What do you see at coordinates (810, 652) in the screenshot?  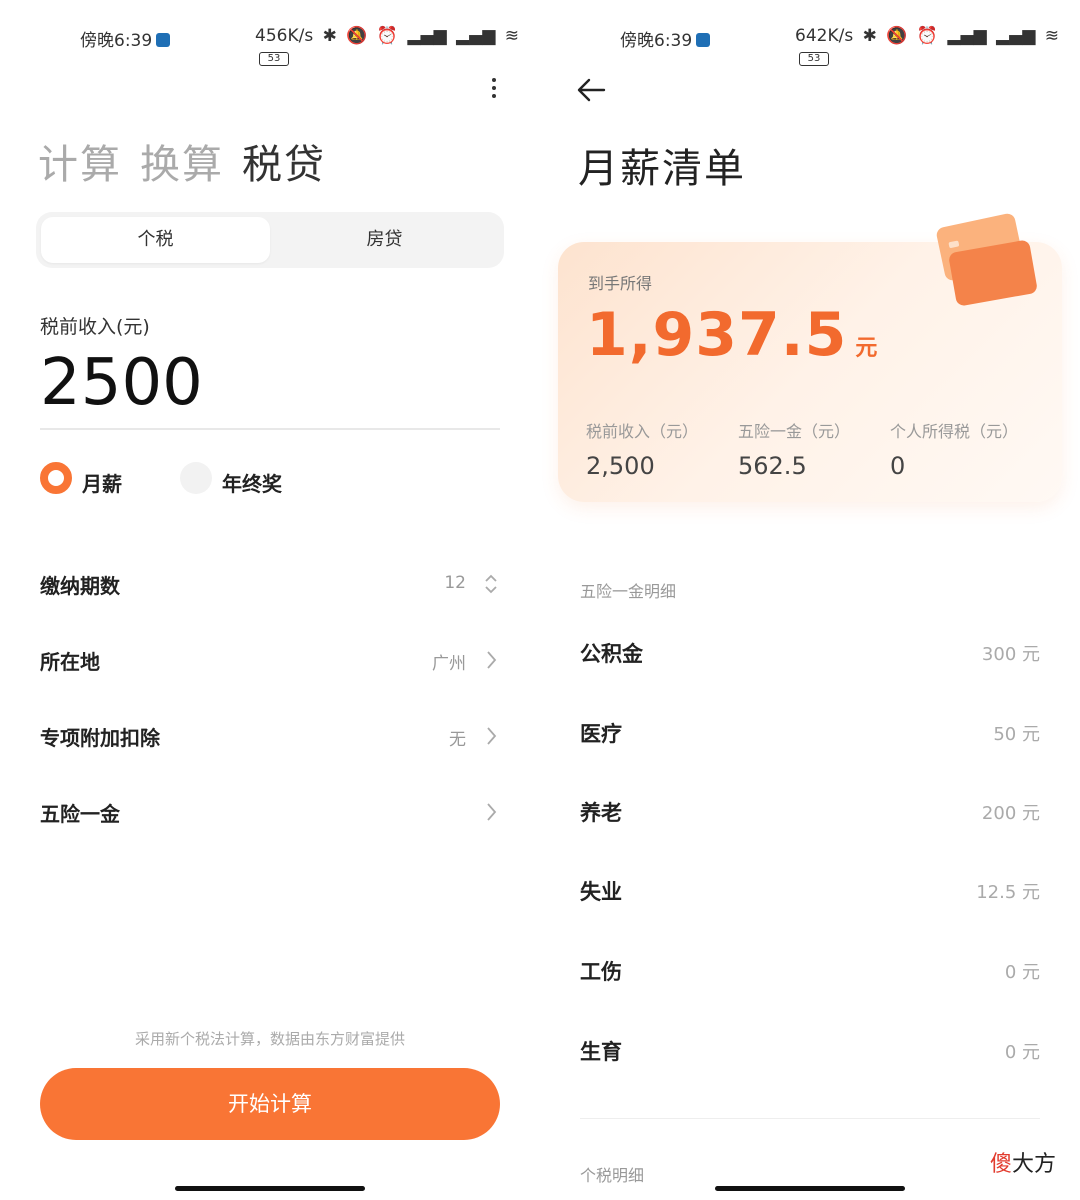 I see `list-item: 公积金 300 元` at bounding box center [810, 652].